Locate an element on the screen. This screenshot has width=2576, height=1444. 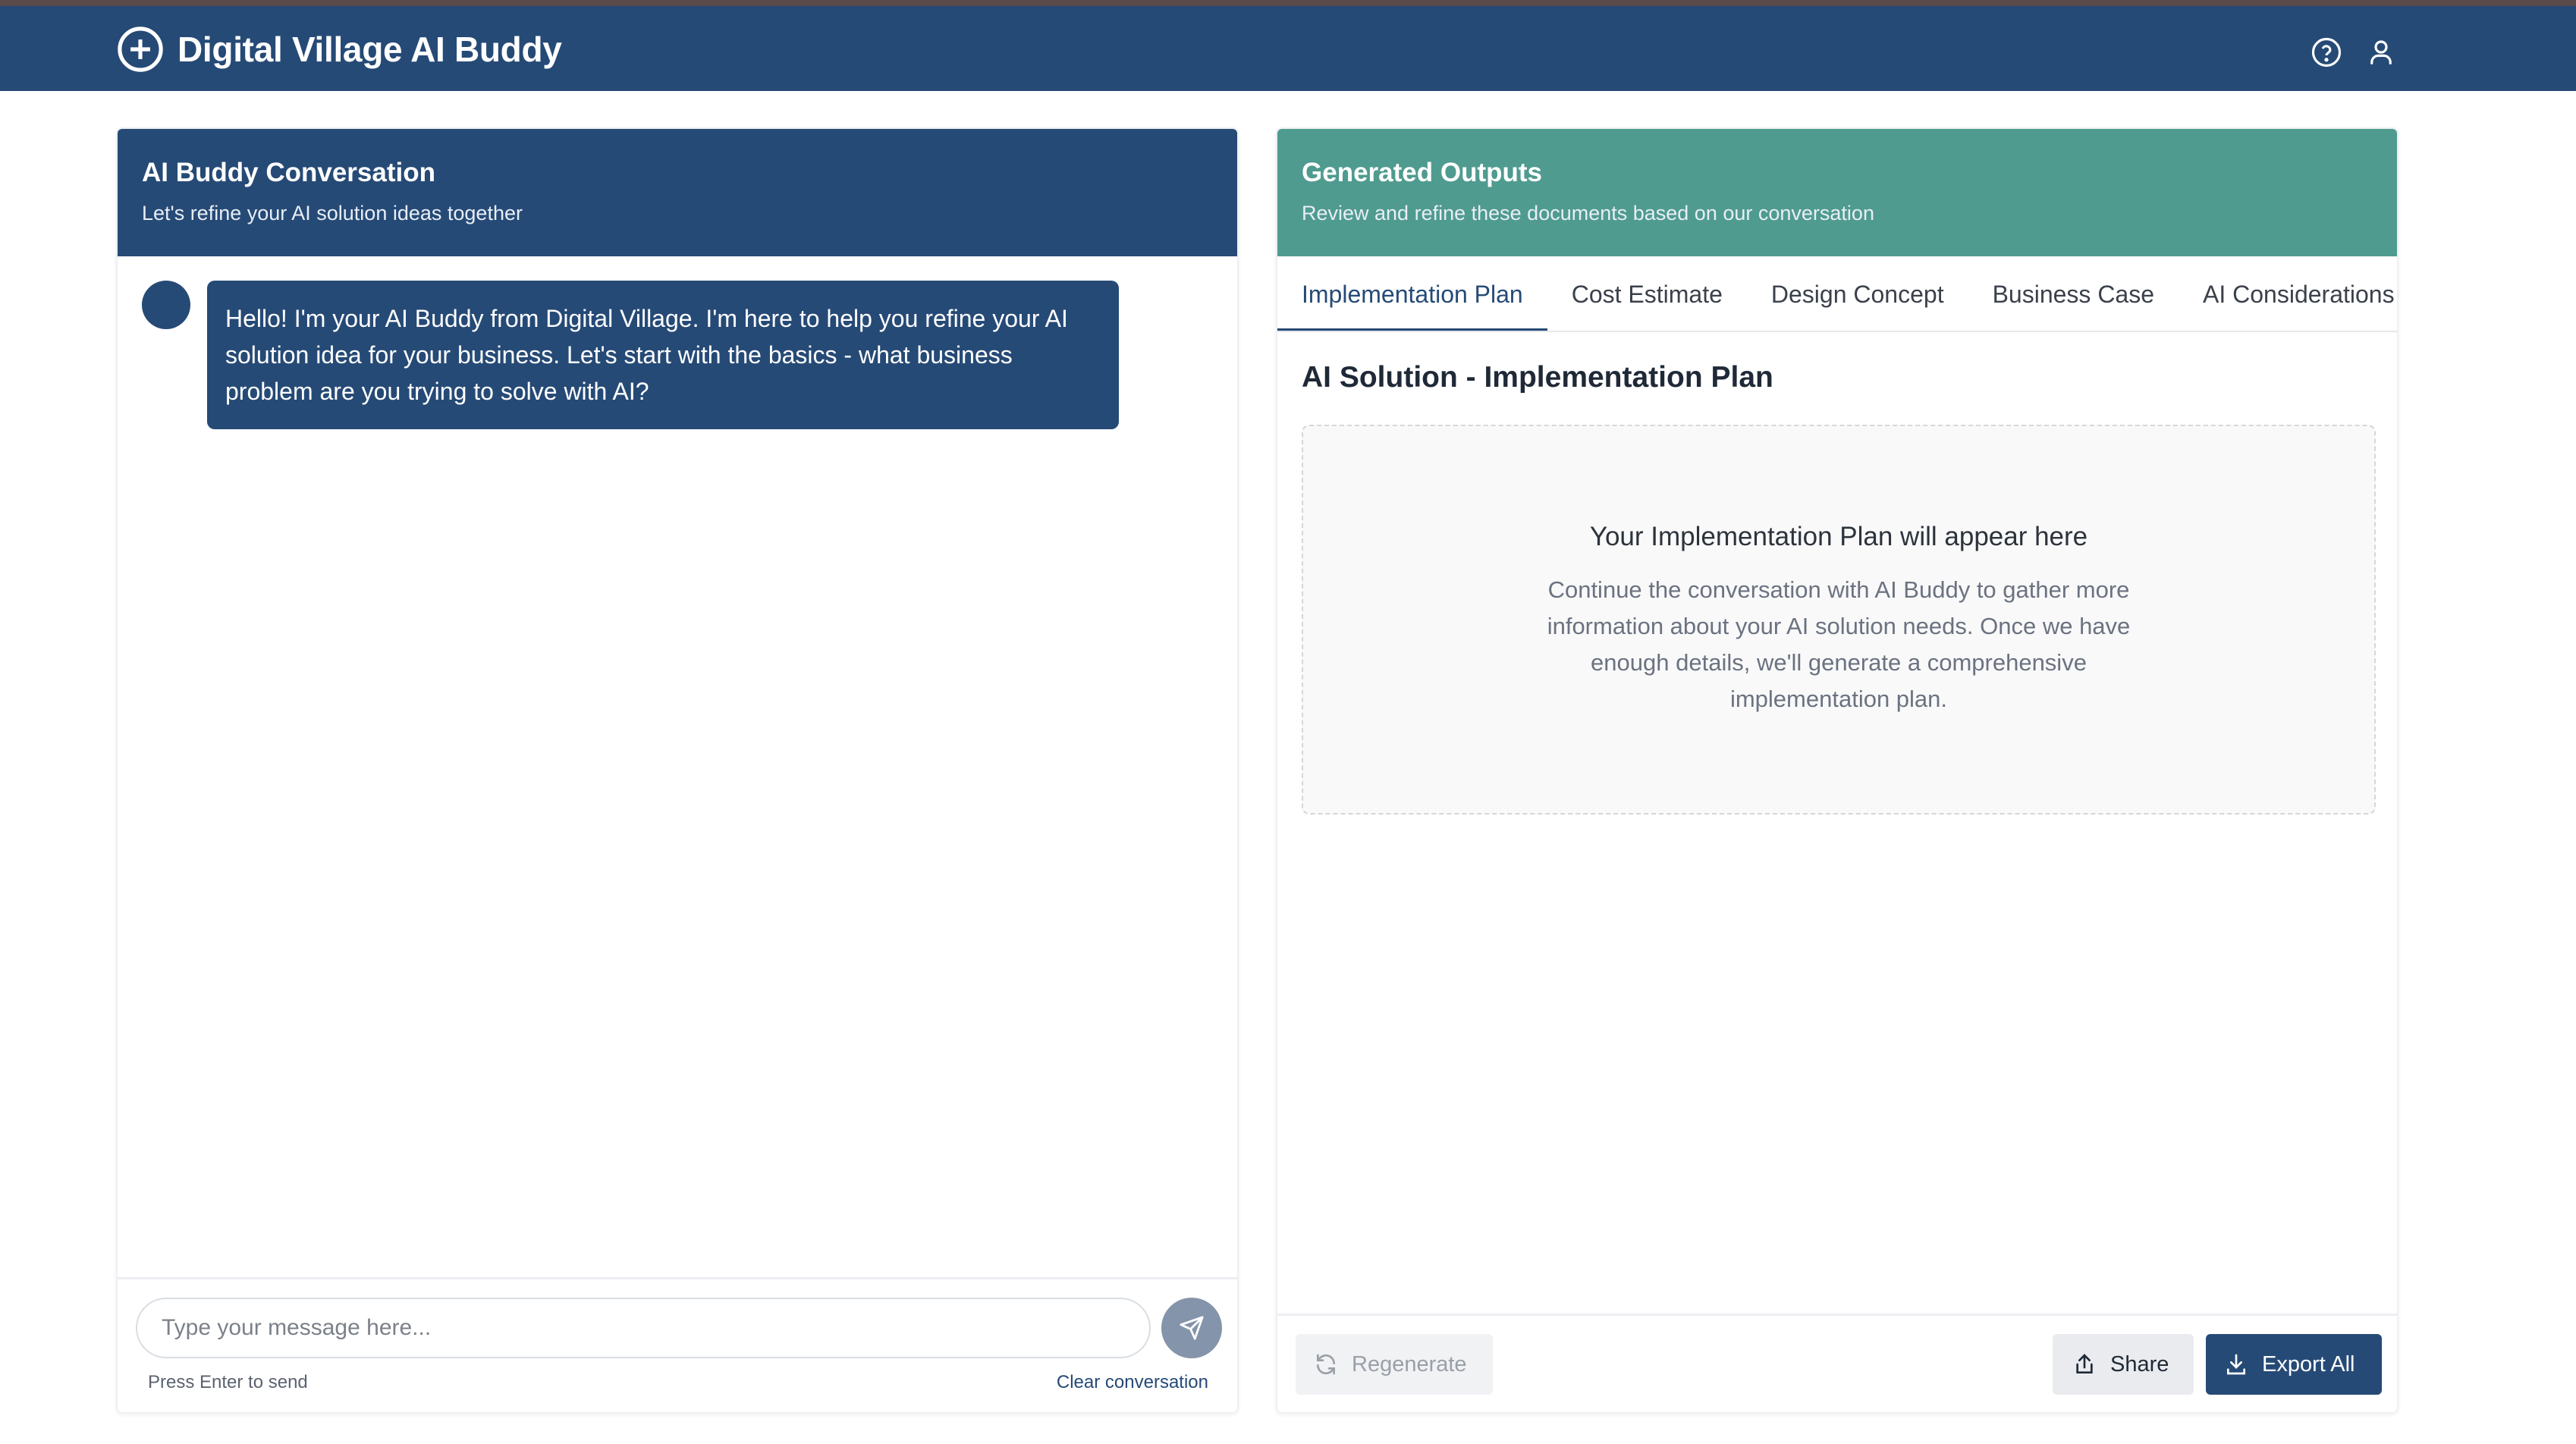
top-bar: Digital Village AI Buddy is located at coordinates (1288, 45).